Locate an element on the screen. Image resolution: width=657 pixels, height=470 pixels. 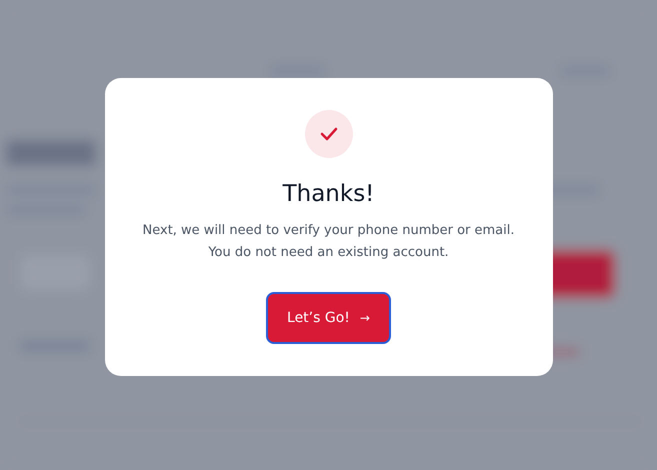
dialog-title: Thanks! is located at coordinates (328, 194).